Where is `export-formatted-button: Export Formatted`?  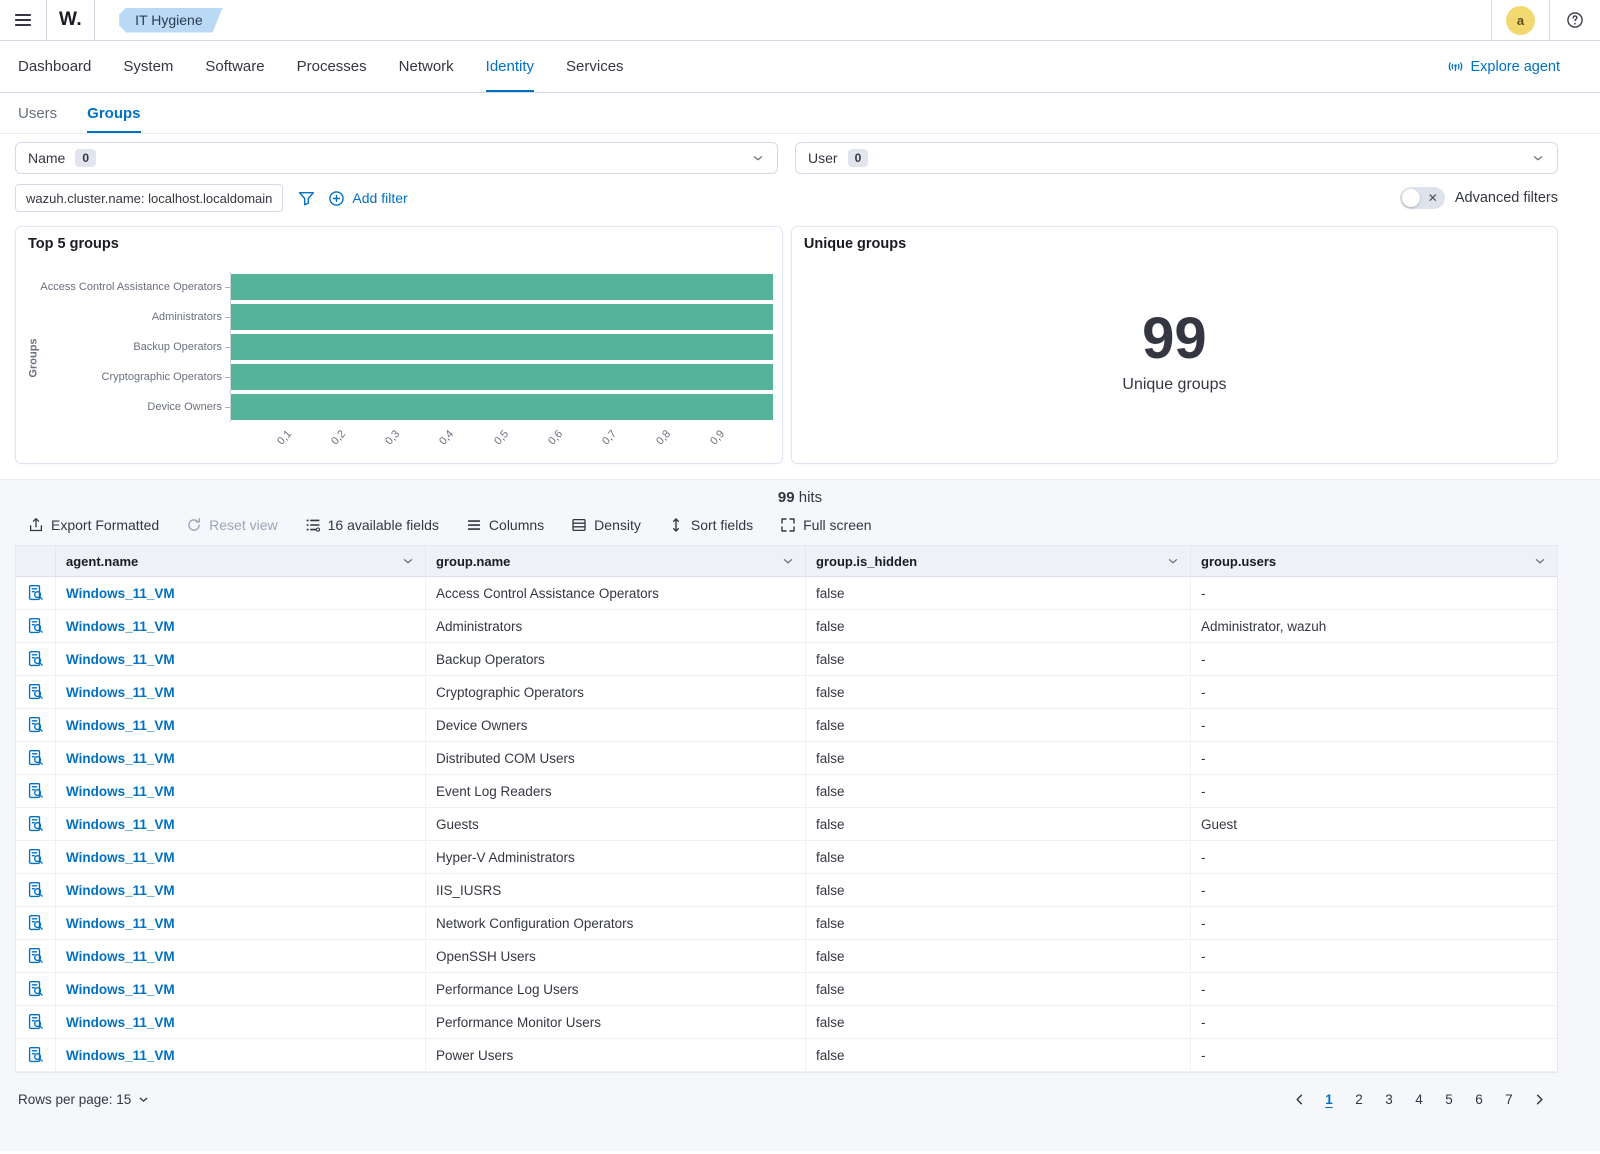
export-formatted-button: Export Formatted is located at coordinates (93, 525).